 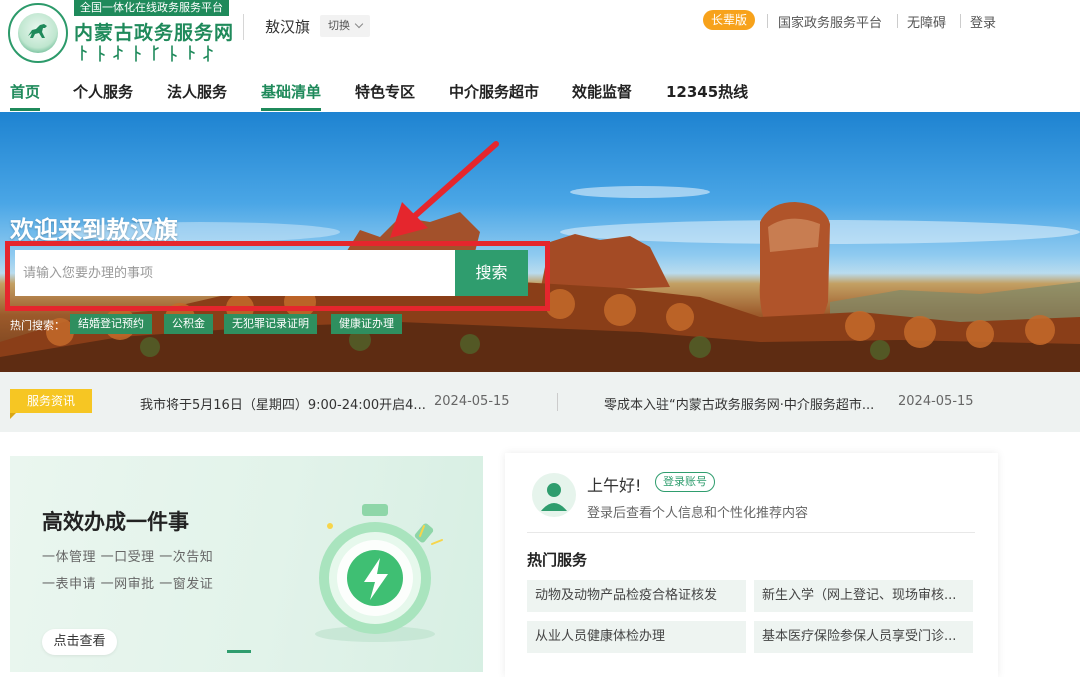 What do you see at coordinates (707, 91) in the screenshot?
I see `nav-item-12345-hotline: 12345热线` at bounding box center [707, 91].